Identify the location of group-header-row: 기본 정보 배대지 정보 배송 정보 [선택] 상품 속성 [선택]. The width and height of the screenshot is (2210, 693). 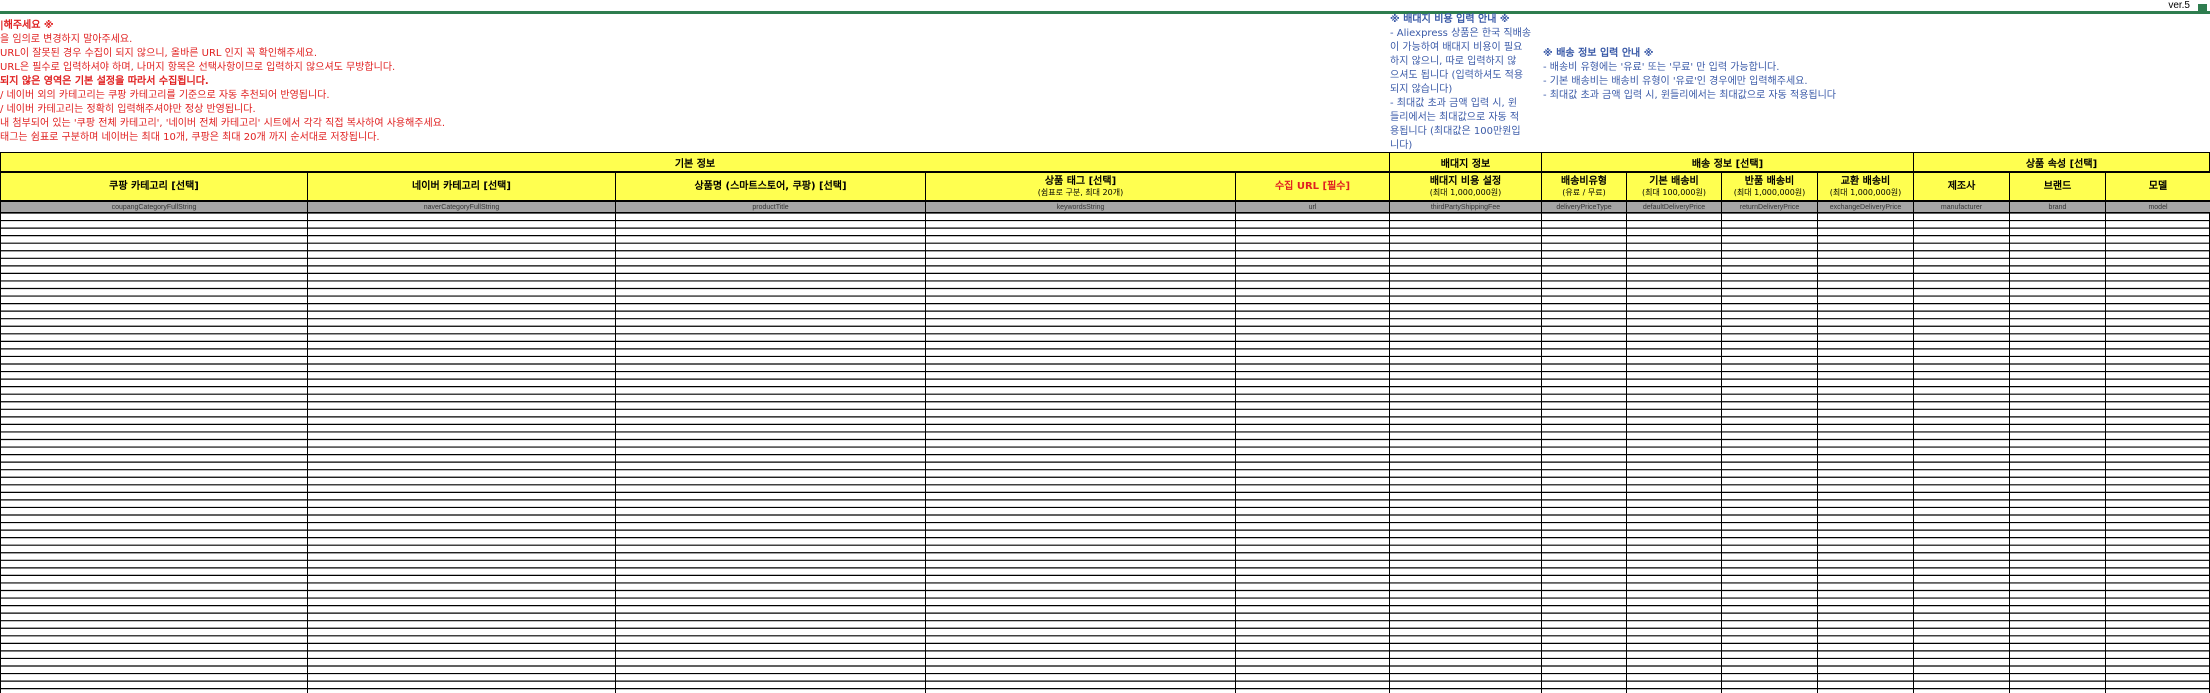
(1105, 162).